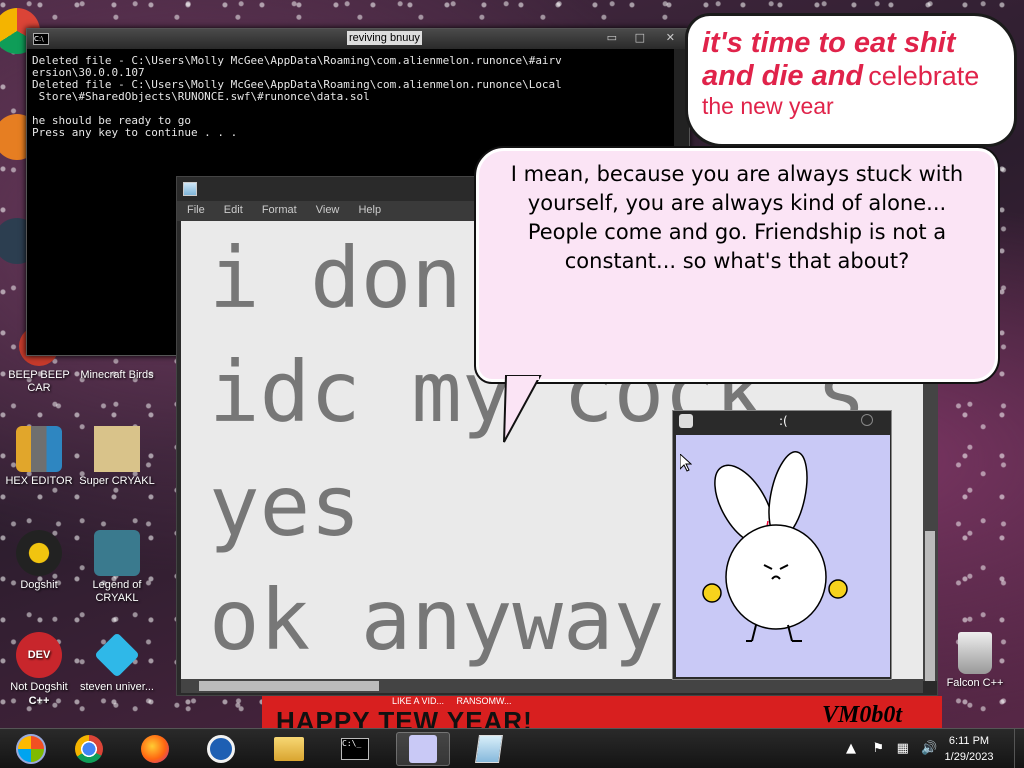 Image resolution: width=1024 pixels, height=768 pixels. Describe the element at coordinates (768, 106) in the screenshot. I see `sticker-line-3: the new year` at that location.